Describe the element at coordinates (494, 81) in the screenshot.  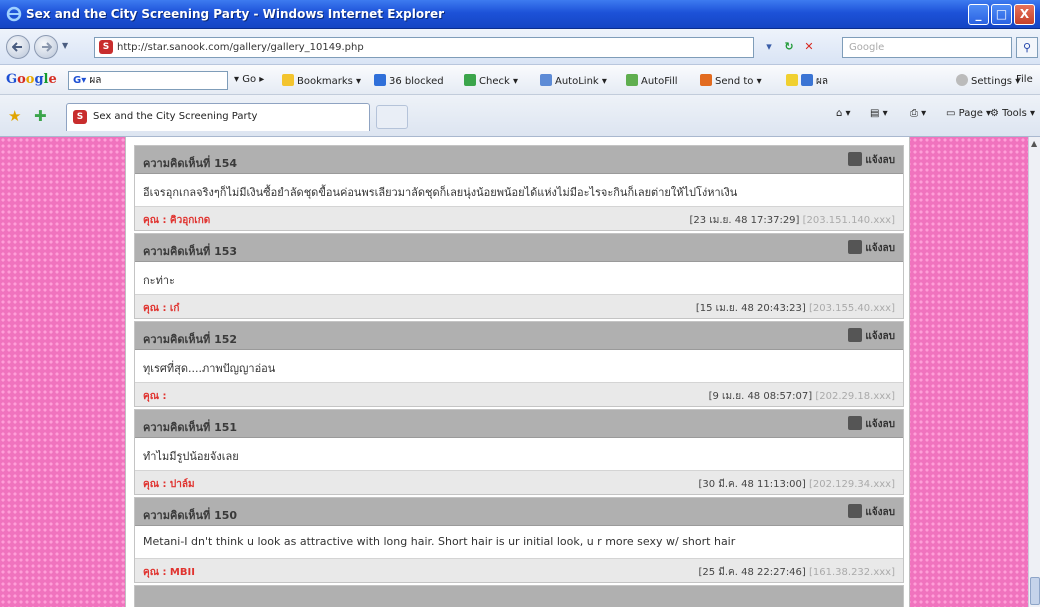
I see `check-label: Check` at that location.